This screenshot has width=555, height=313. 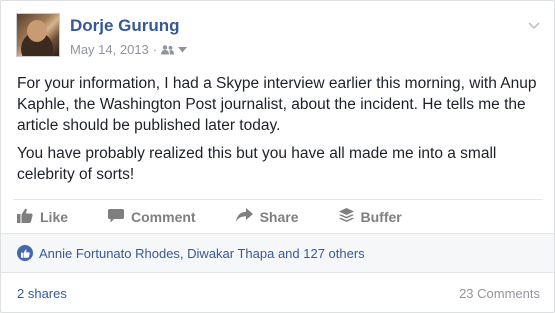 I want to click on chevron-down-icon, so click(x=534, y=23).